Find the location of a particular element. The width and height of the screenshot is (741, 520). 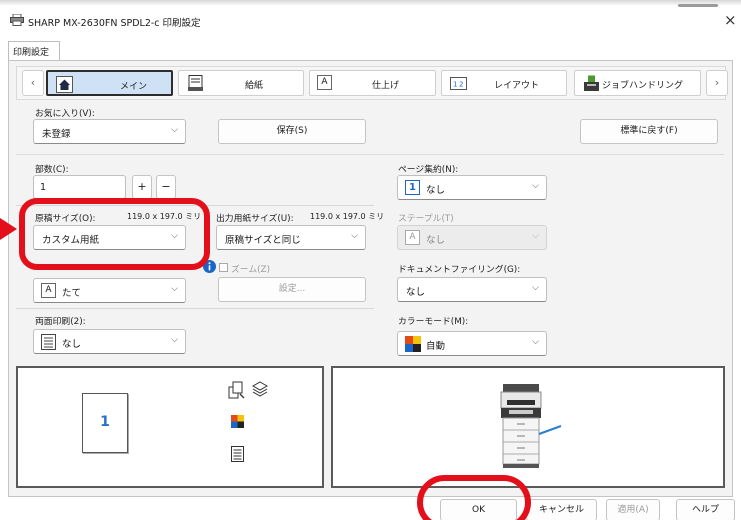

favorites-label: お気に入り(V): is located at coordinates (65, 114).